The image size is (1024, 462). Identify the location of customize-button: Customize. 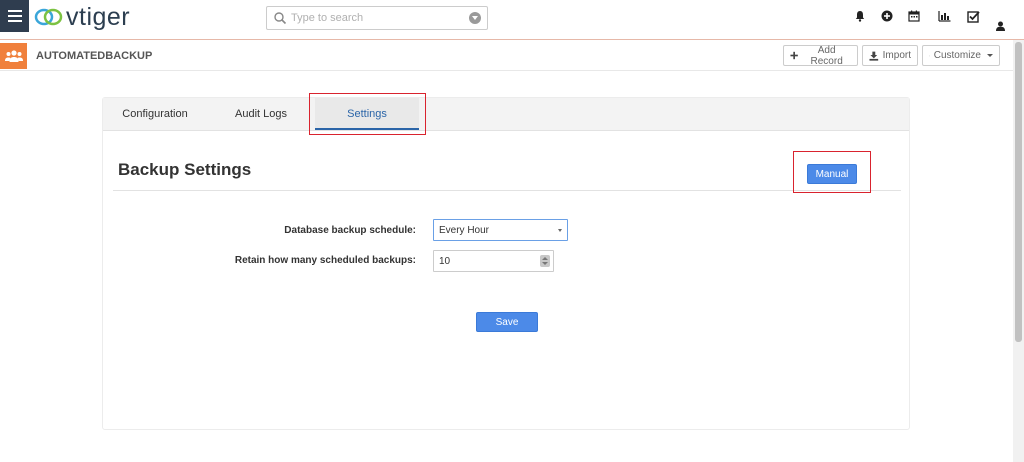
(961, 55).